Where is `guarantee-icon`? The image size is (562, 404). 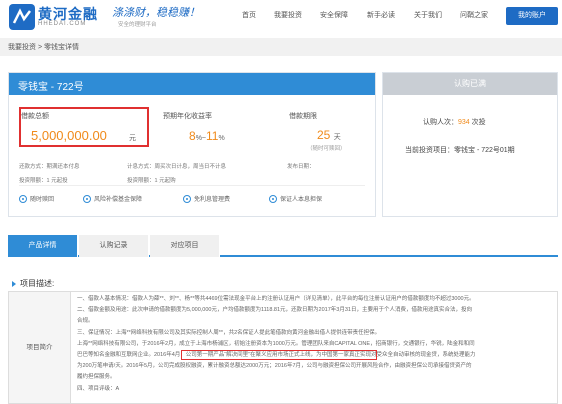
guarantee-icon is located at coordinates (273, 199).